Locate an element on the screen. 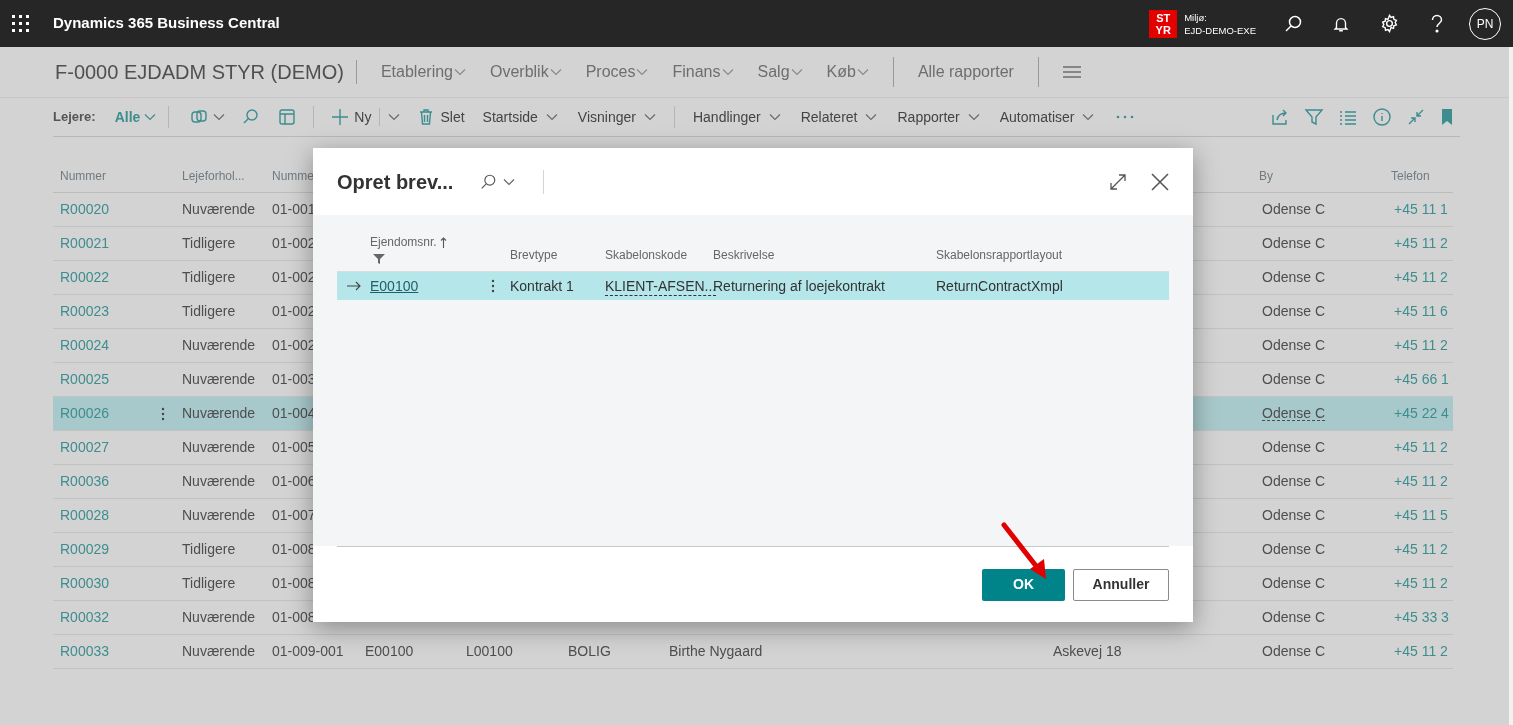 The height and width of the screenshot is (725, 1513). phone-link: +45 11 5 is located at coordinates (1421, 515).